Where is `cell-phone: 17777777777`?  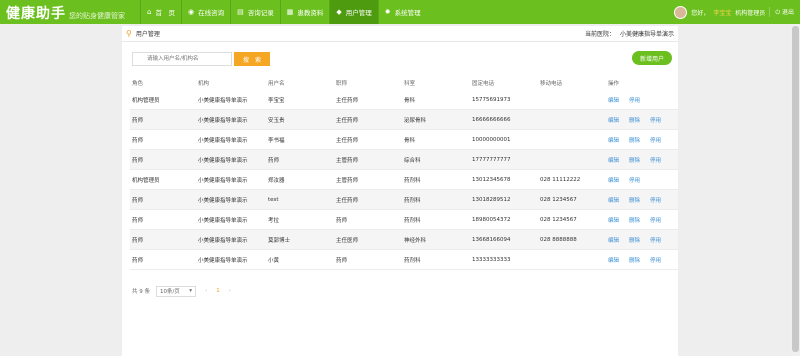
cell-phone: 17777777777 is located at coordinates (491, 159).